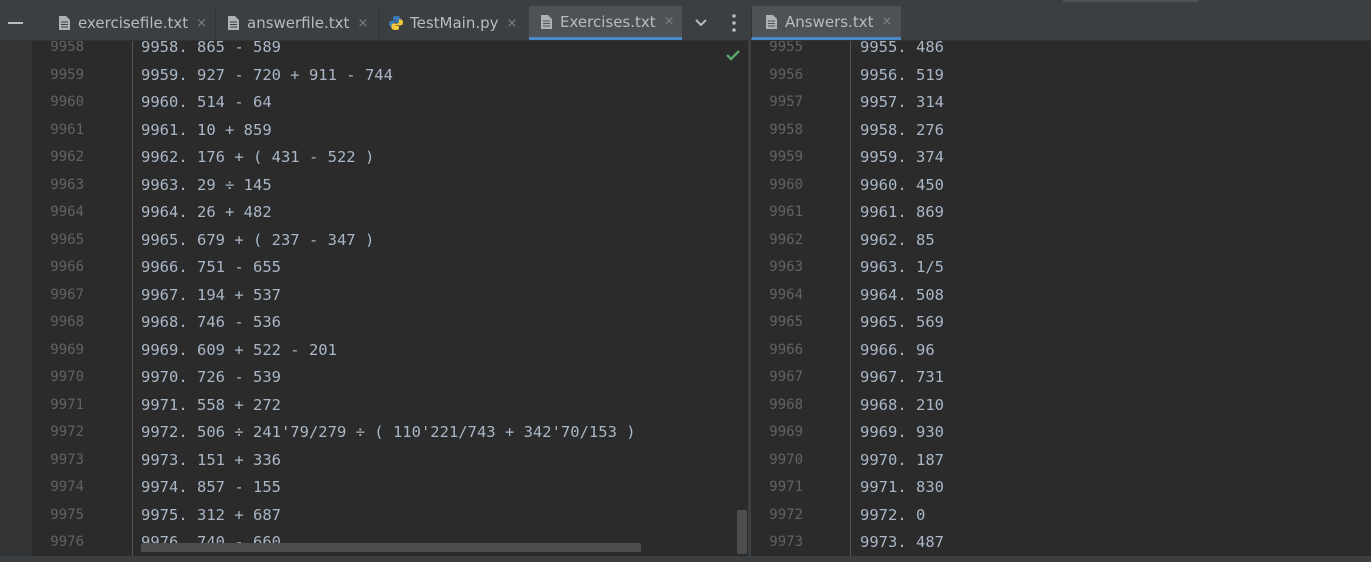 The width and height of the screenshot is (1371, 562). Describe the element at coordinates (902, 378) in the screenshot. I see `code-line: 9967. 731` at that location.